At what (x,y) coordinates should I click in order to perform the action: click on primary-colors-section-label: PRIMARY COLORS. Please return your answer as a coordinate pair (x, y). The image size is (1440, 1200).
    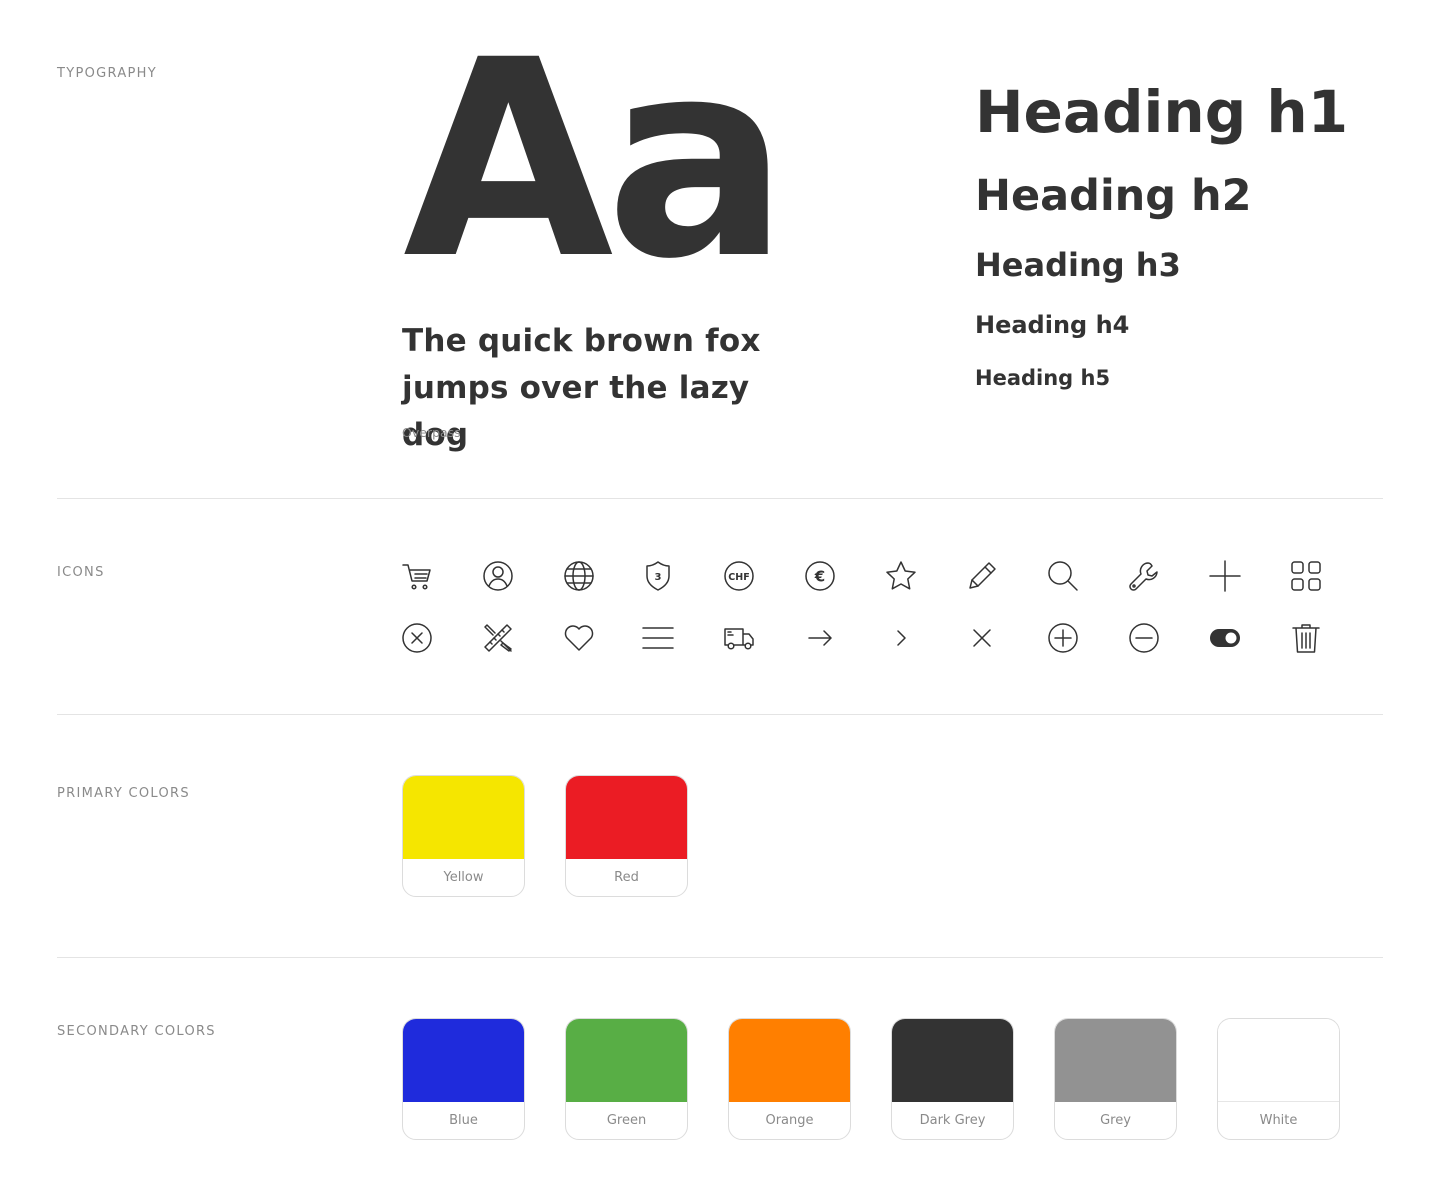
    Looking at the image, I should click on (123, 793).